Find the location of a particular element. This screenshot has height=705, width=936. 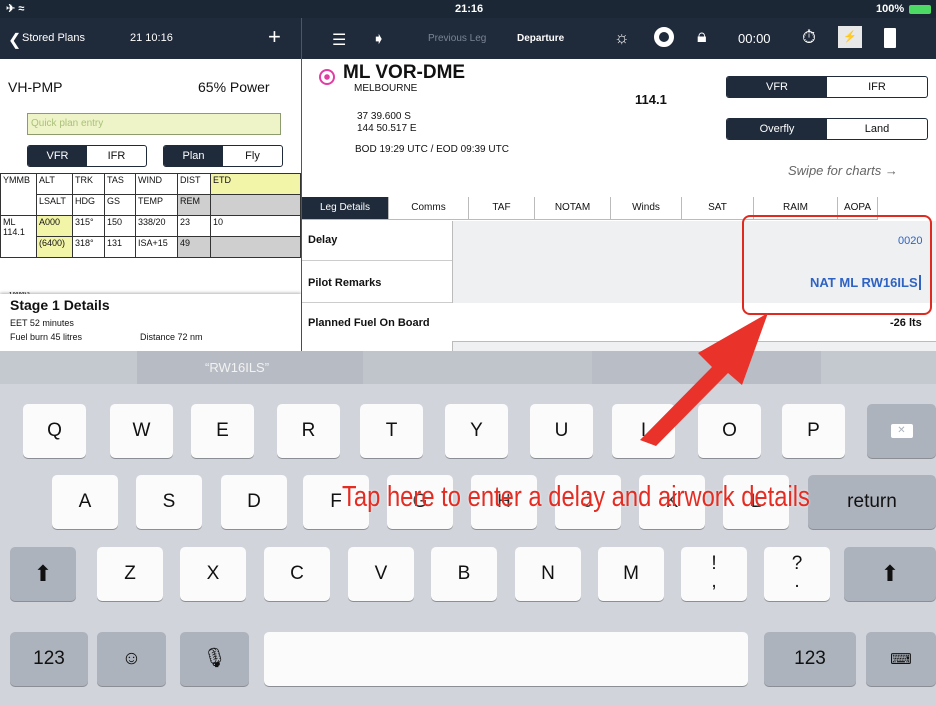

lock-icon: 🔒︎ is located at coordinates (702, 36).